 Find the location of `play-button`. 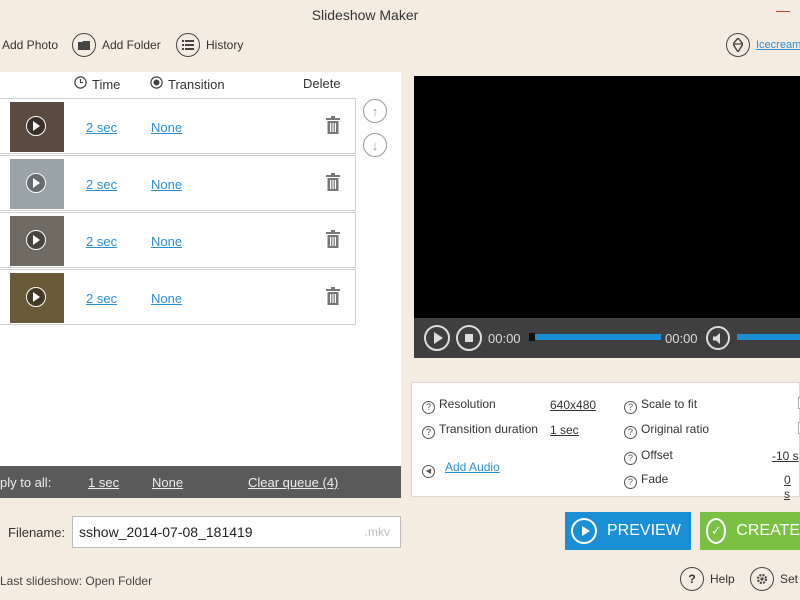

play-button is located at coordinates (437, 338).